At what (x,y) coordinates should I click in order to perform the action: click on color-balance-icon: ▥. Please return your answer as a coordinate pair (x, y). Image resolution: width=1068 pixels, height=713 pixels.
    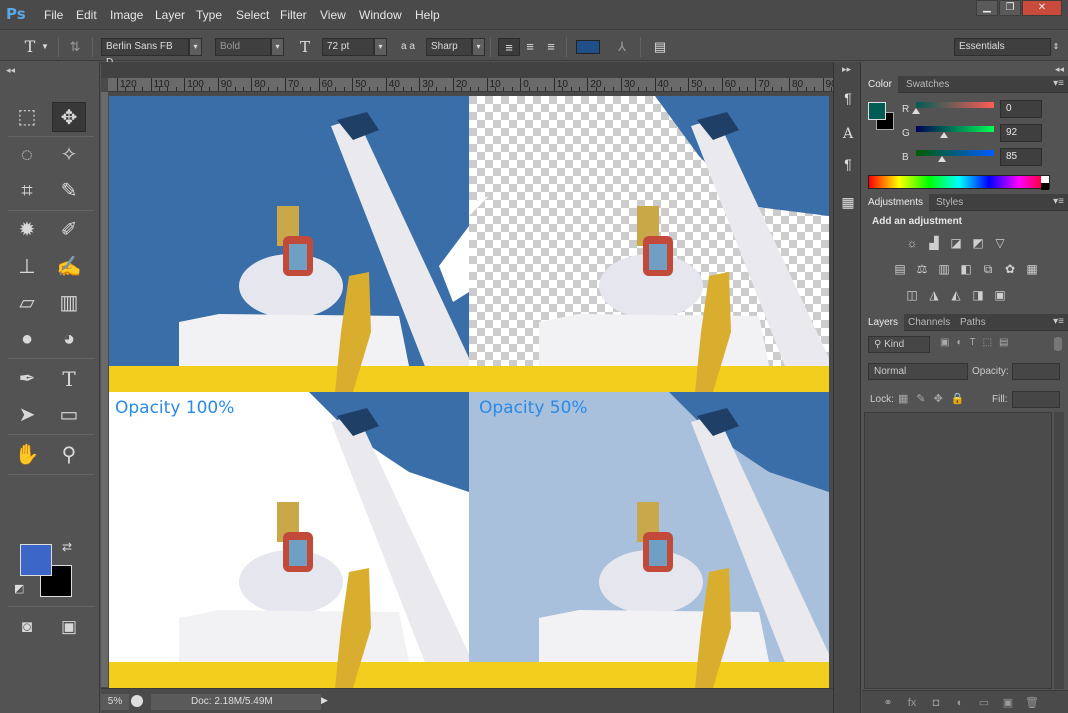
    Looking at the image, I should click on (944, 269).